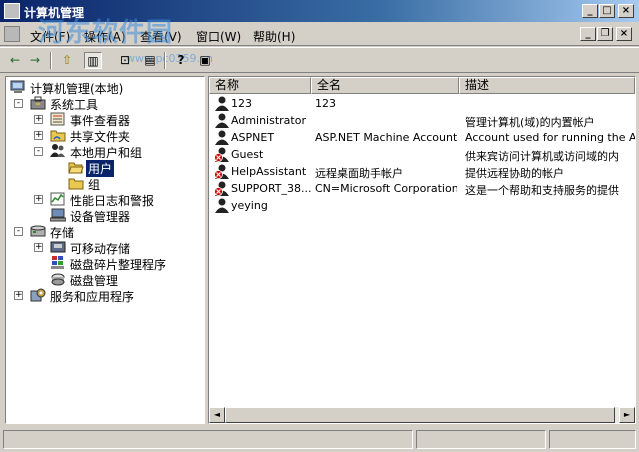  What do you see at coordinates (50, 36) in the screenshot?
I see `menu-file: 文件(F)` at bounding box center [50, 36].